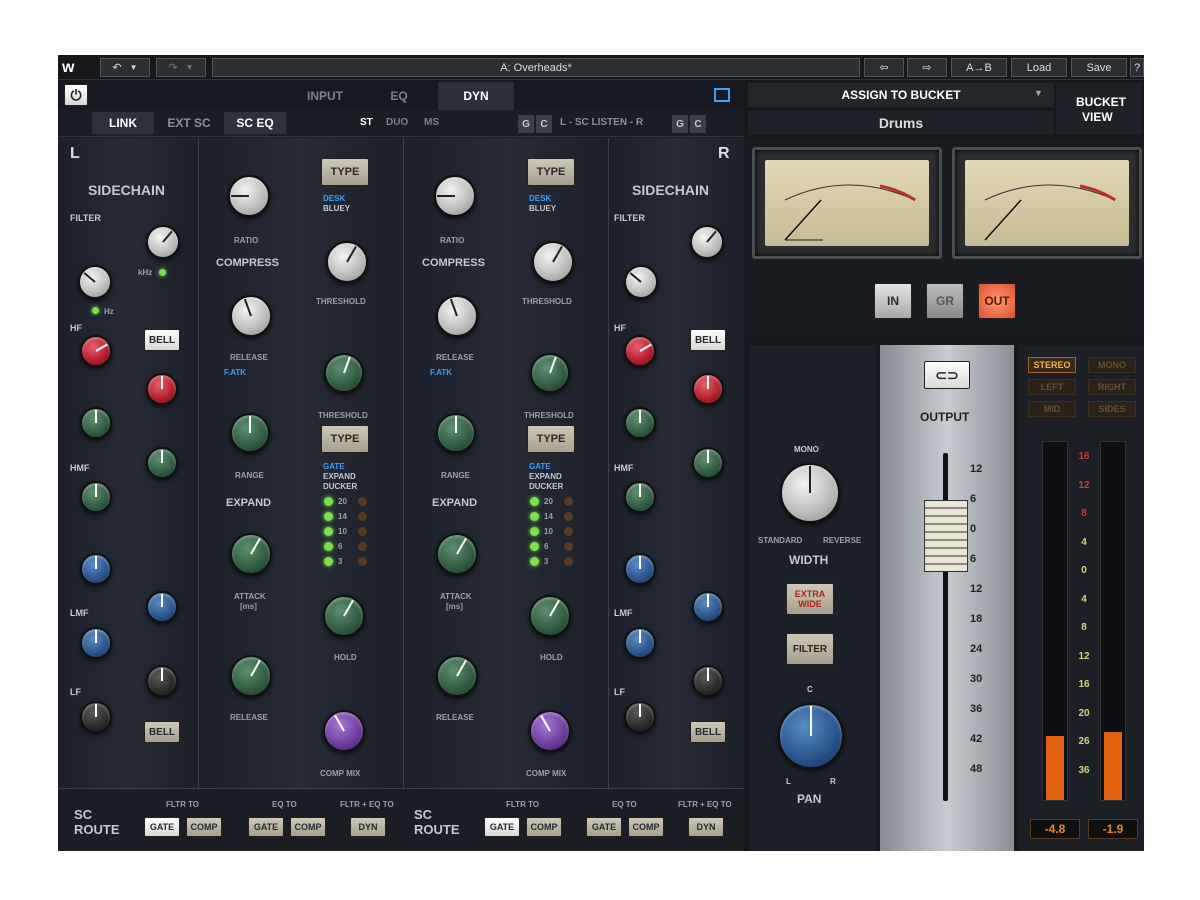 The height and width of the screenshot is (900, 1200). I want to click on comp-release-knob, so click(251, 316).